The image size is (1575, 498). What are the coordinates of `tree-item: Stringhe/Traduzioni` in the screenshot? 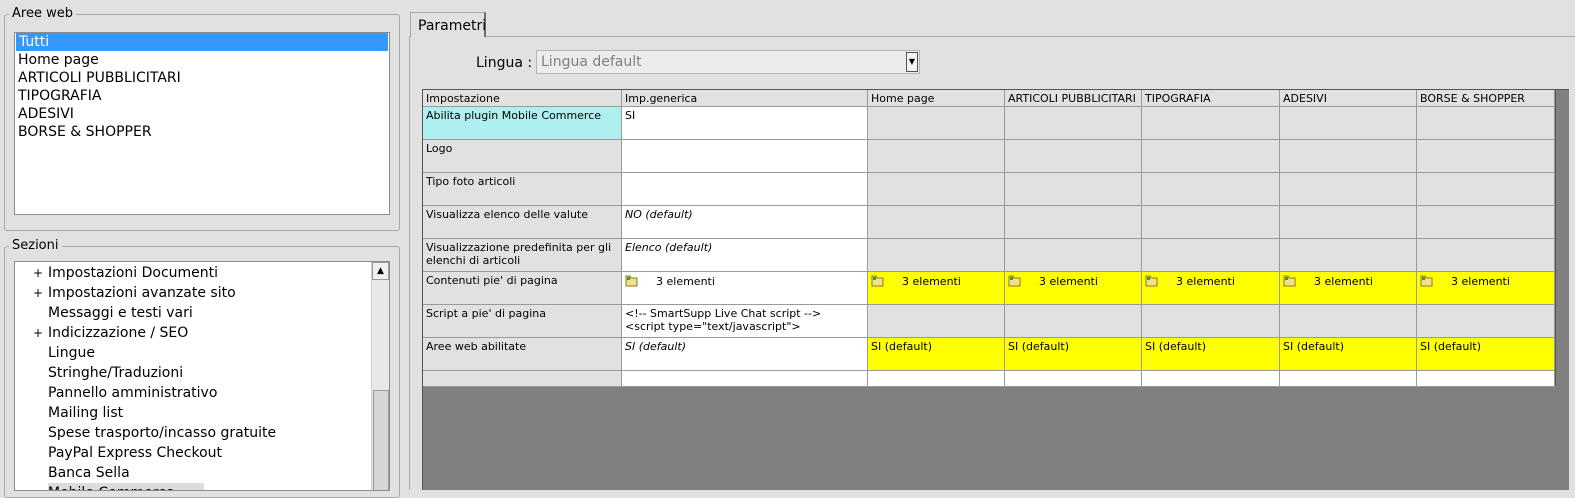 It's located at (193, 373).